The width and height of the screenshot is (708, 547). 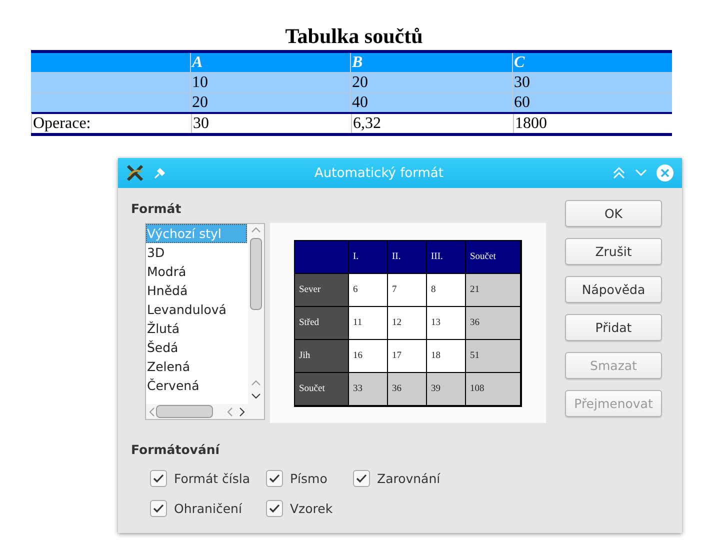 What do you see at coordinates (446, 257) in the screenshot?
I see `column-header: III.` at bounding box center [446, 257].